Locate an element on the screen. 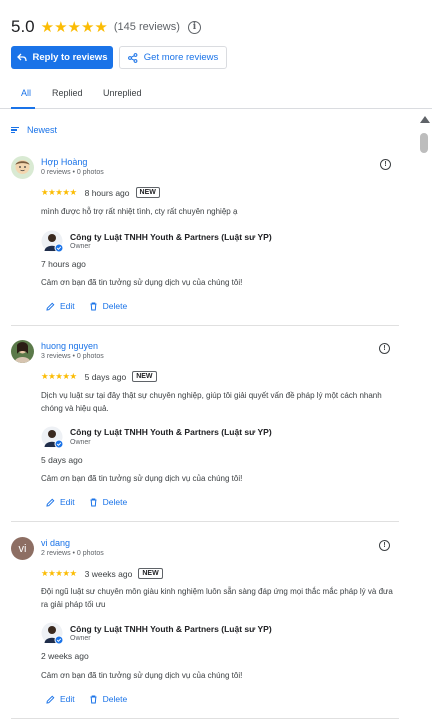  tab-replied: Replied is located at coordinates (67, 93).